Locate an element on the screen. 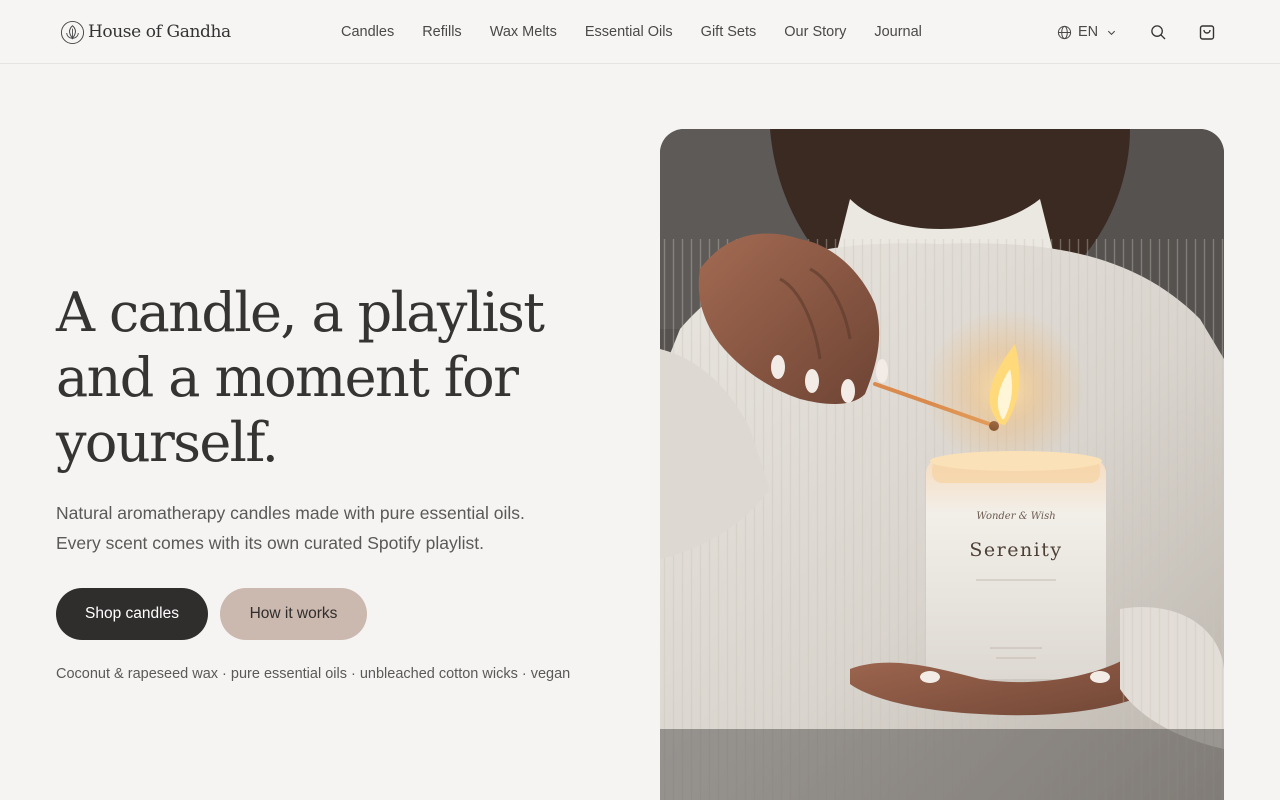  how-it-works-button: How it works is located at coordinates (293, 614).